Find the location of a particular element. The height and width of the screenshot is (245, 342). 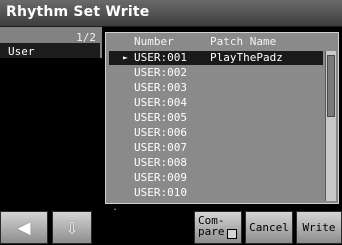

cancel-button: Cancel is located at coordinates (269, 227).